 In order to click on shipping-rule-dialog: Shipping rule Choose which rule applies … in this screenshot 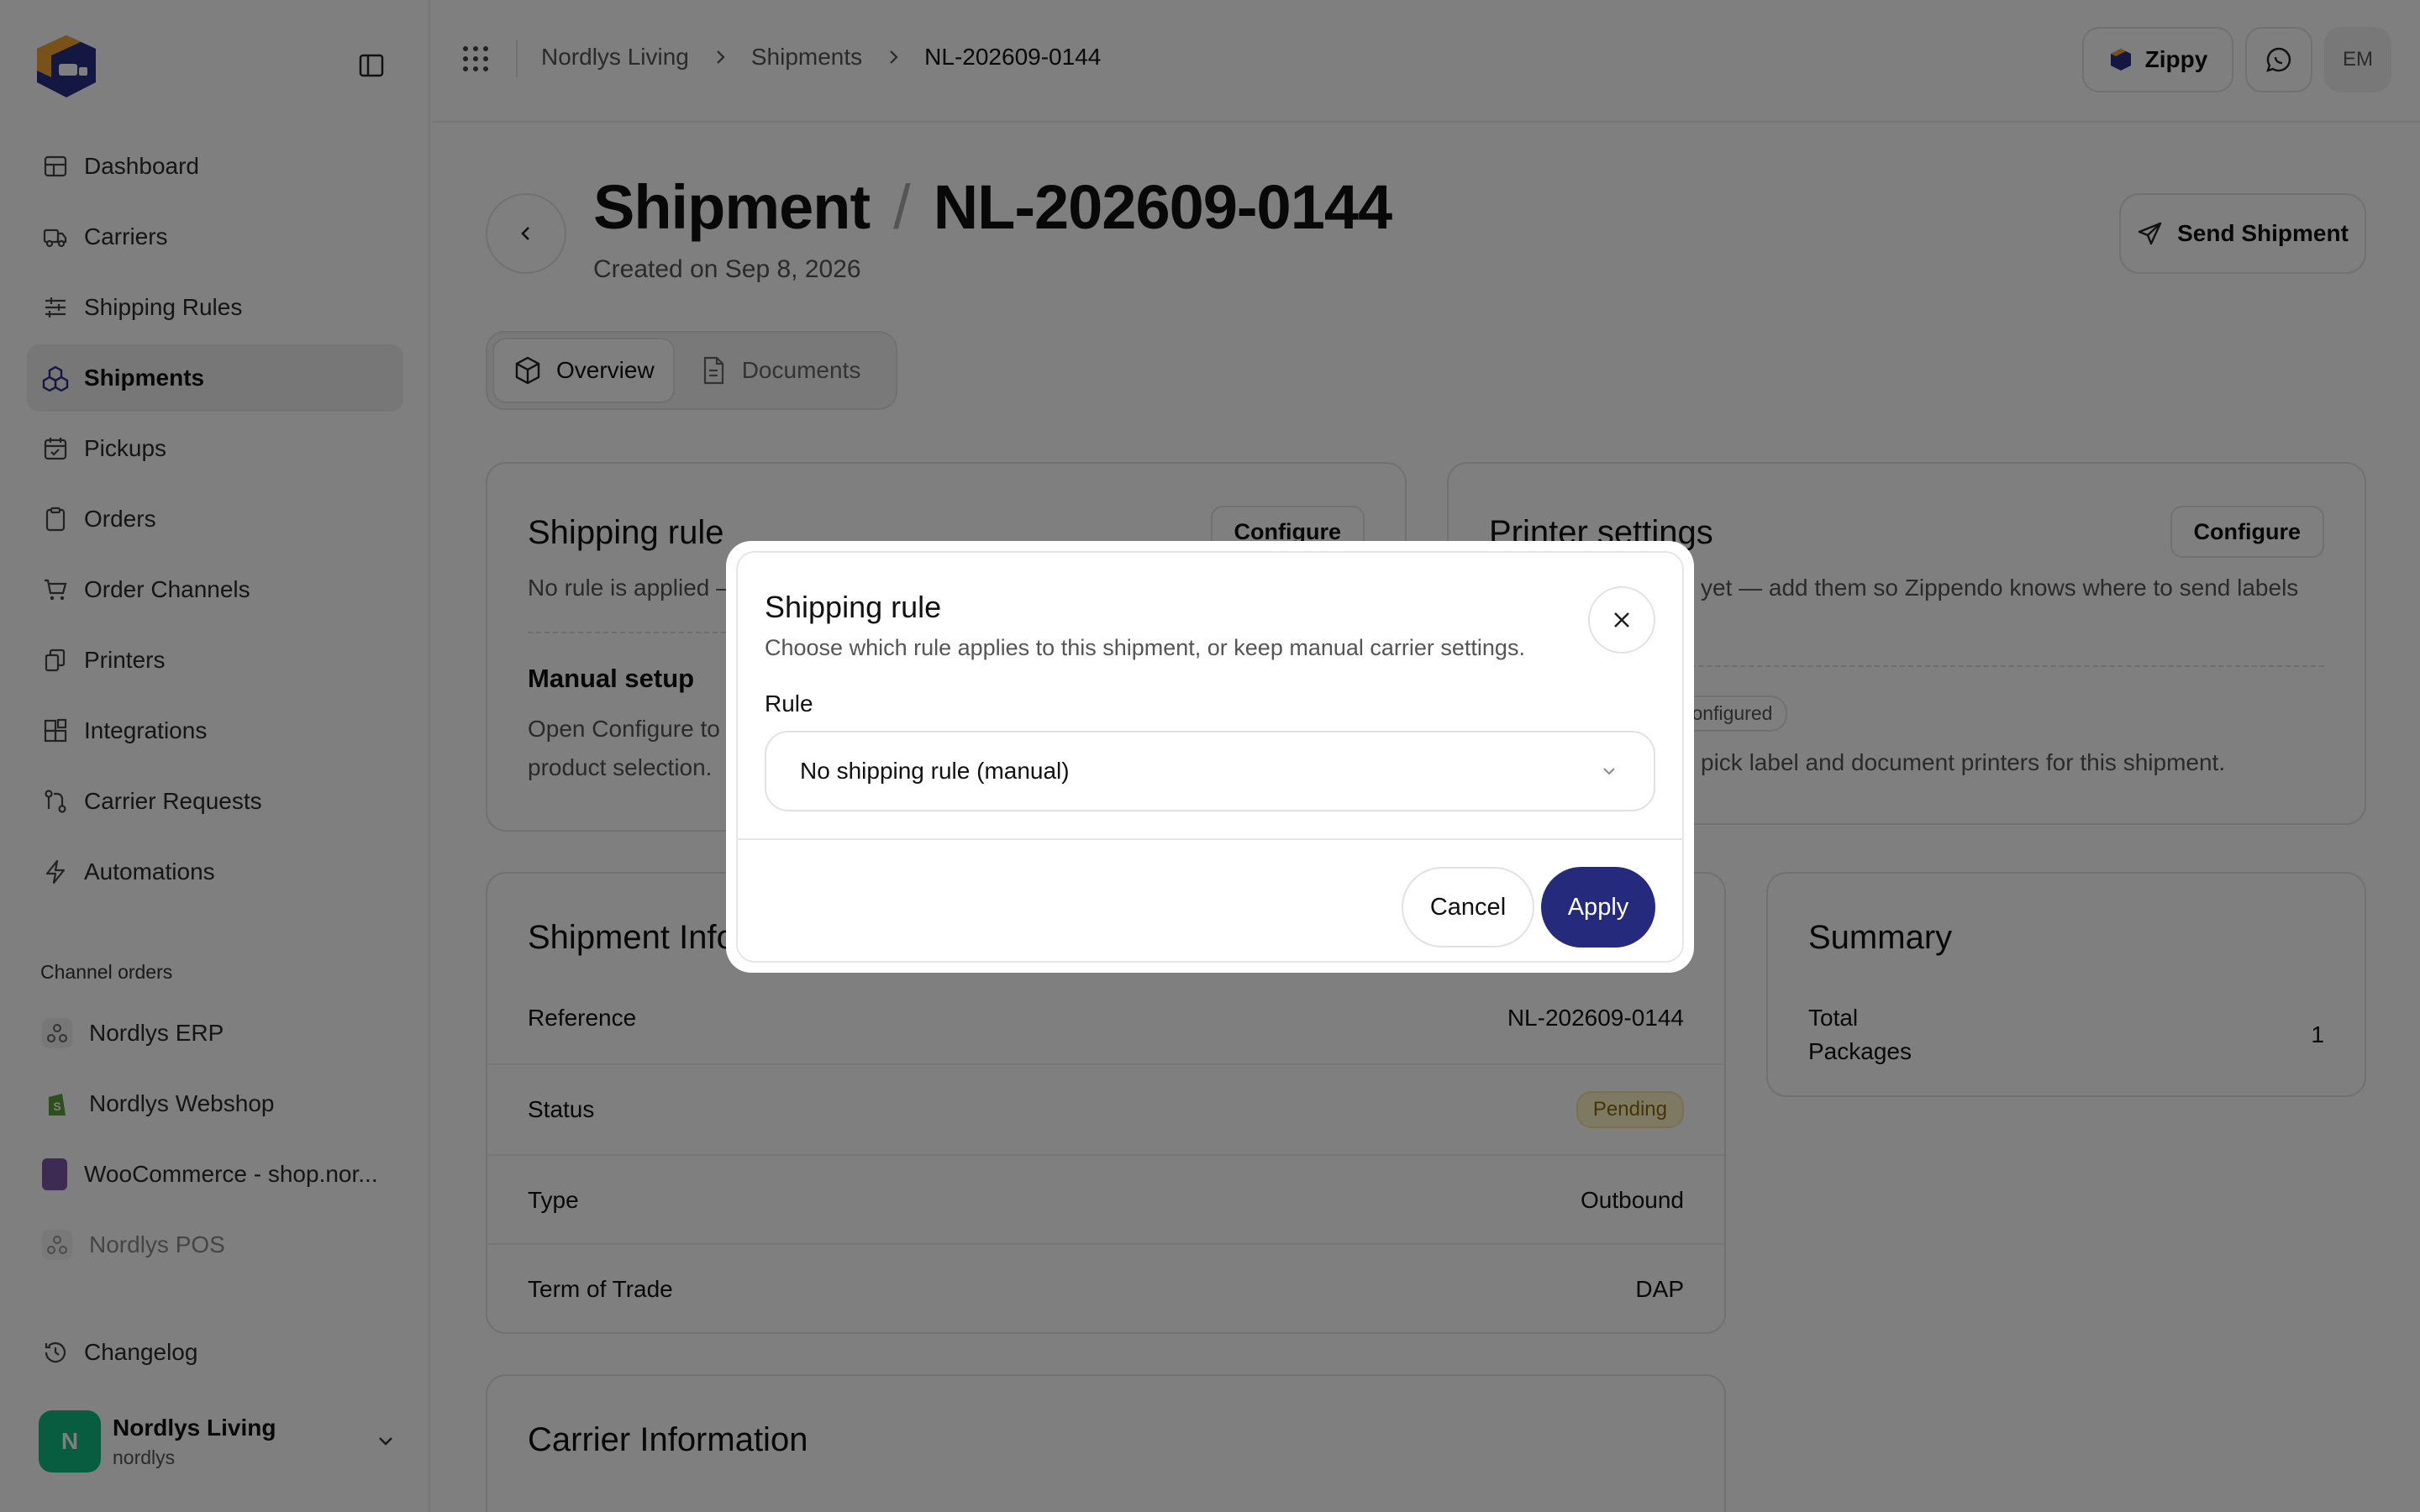, I will do `click(1210, 757)`.